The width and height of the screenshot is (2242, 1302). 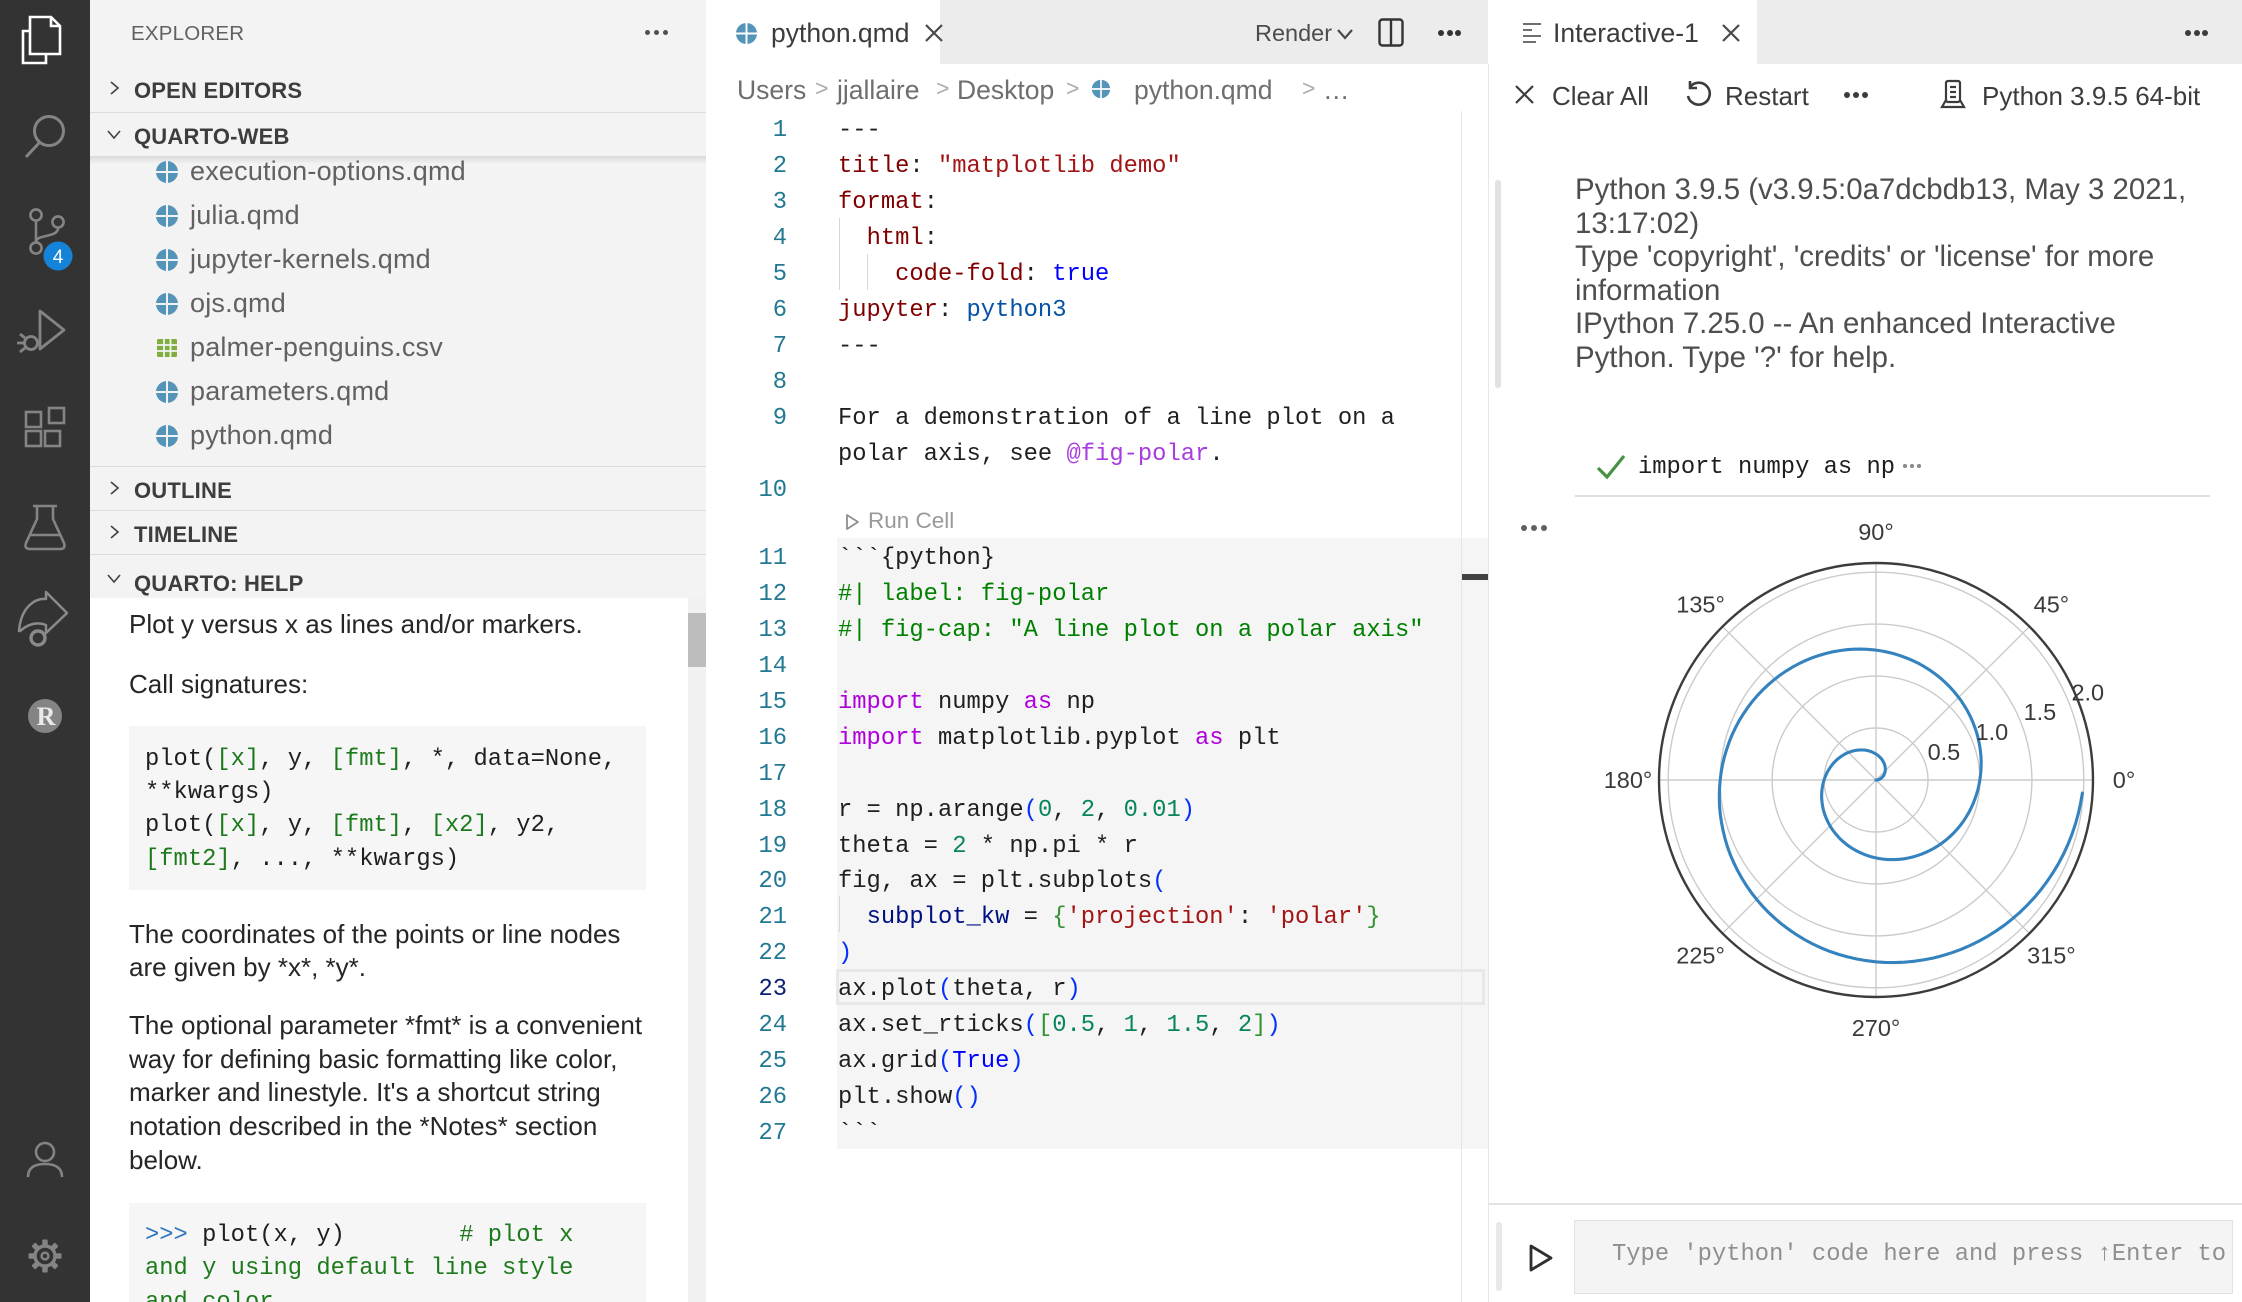 What do you see at coordinates (1700, 605) in the screenshot?
I see `svg-text: 135°` at bounding box center [1700, 605].